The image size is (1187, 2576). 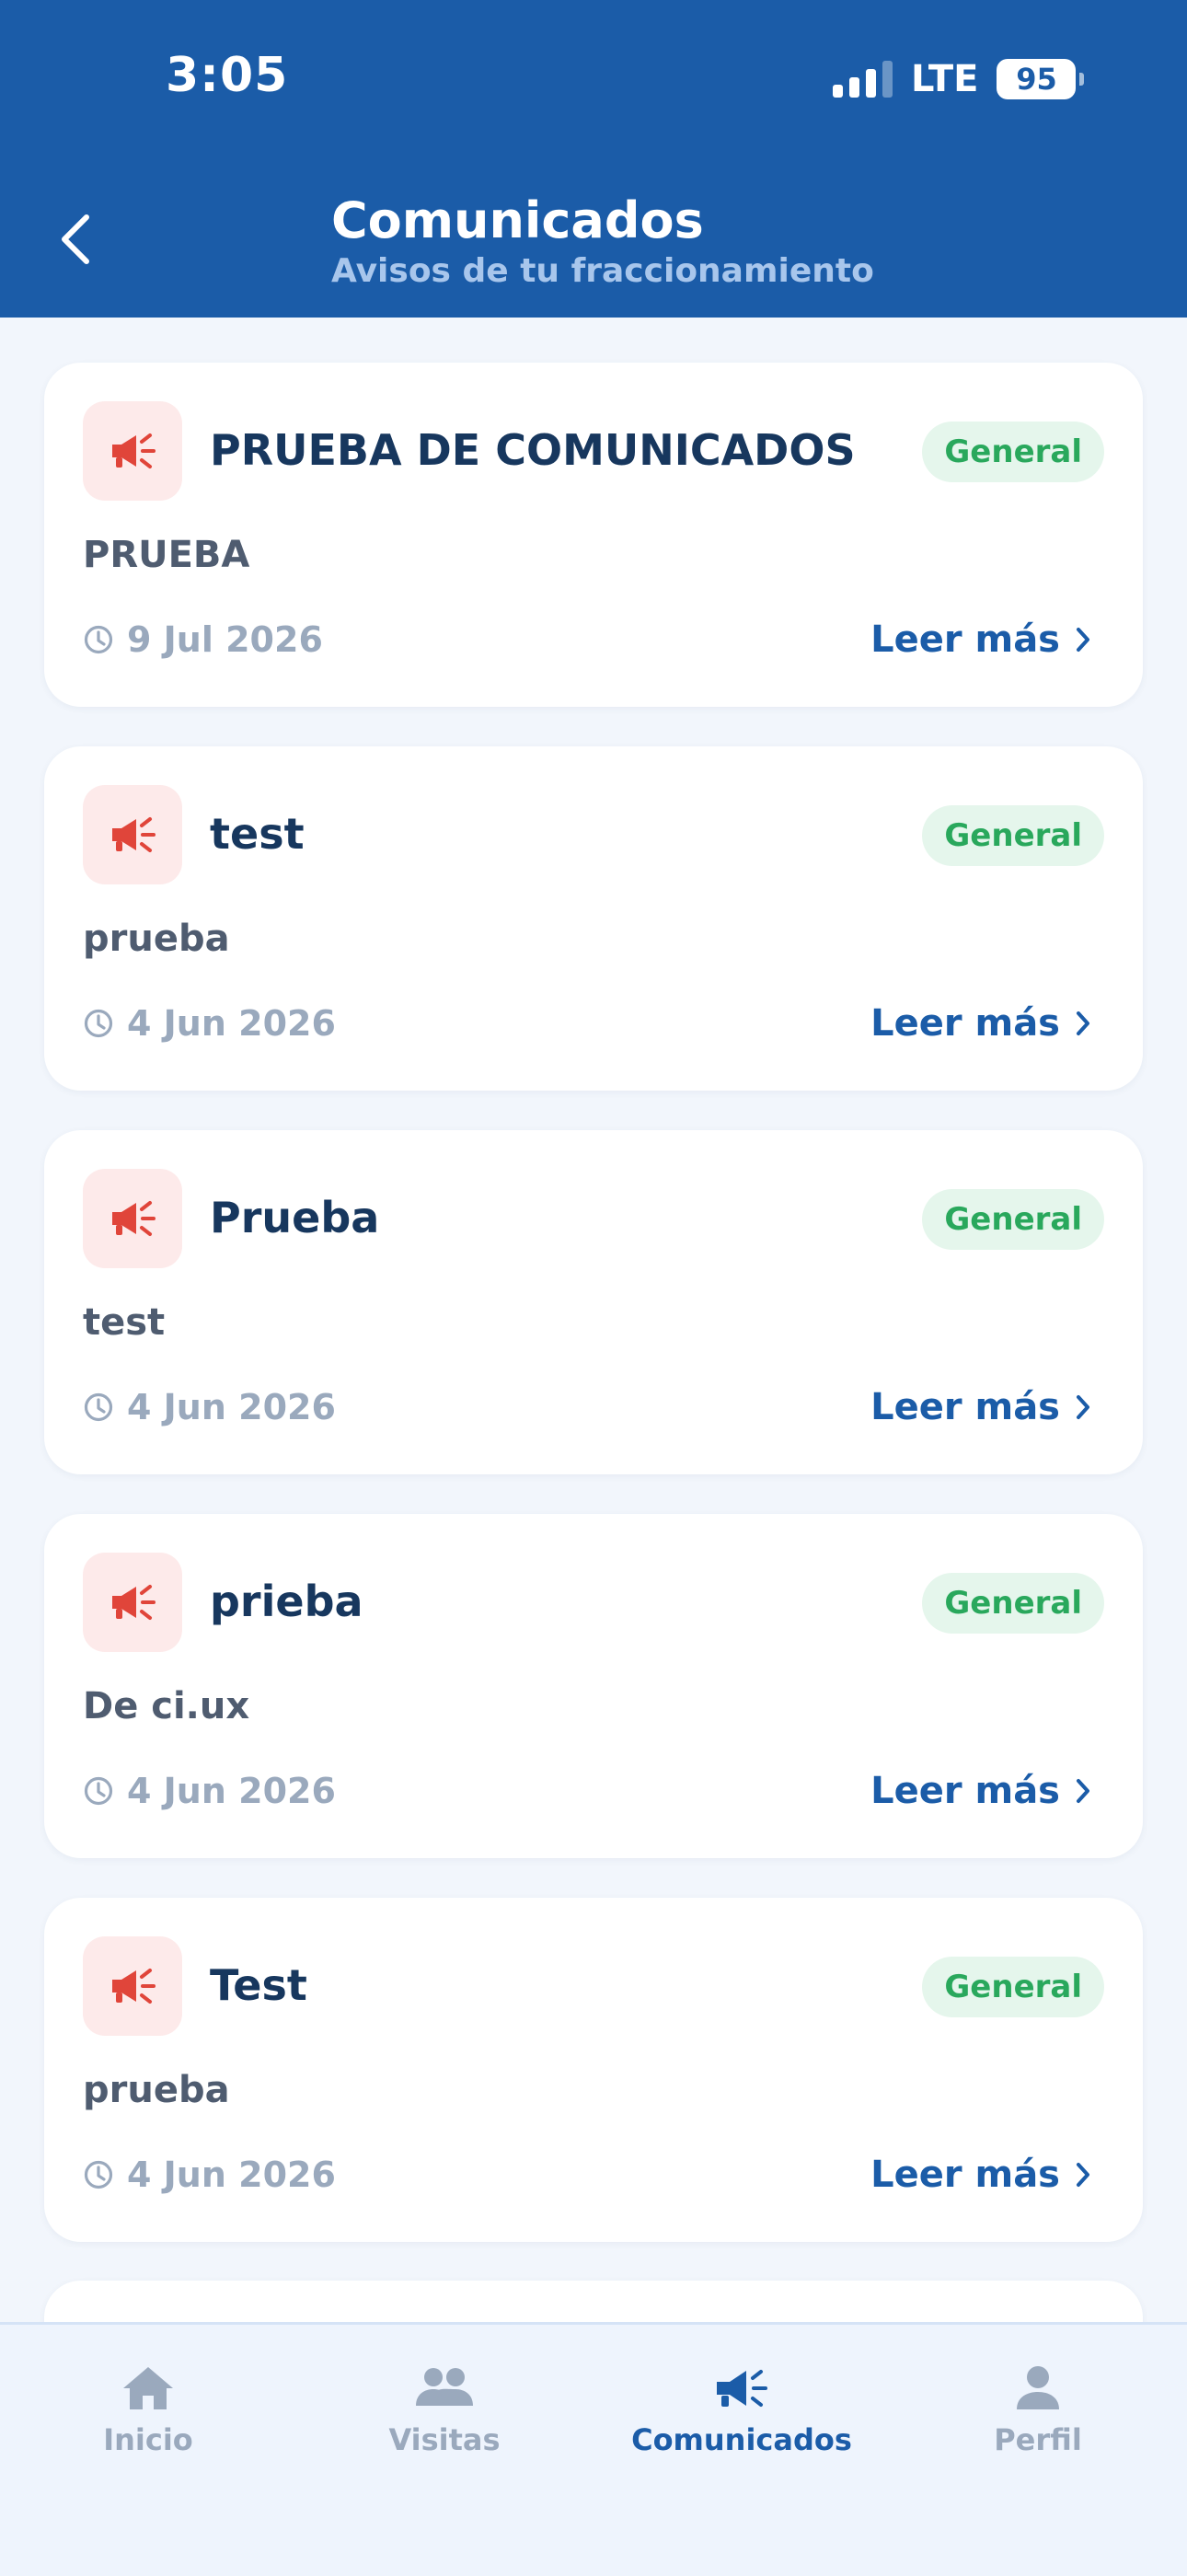 What do you see at coordinates (593, 1302) in the screenshot?
I see `announcement-card: Prueba General test 4 Jun 2026 Leer más` at bounding box center [593, 1302].